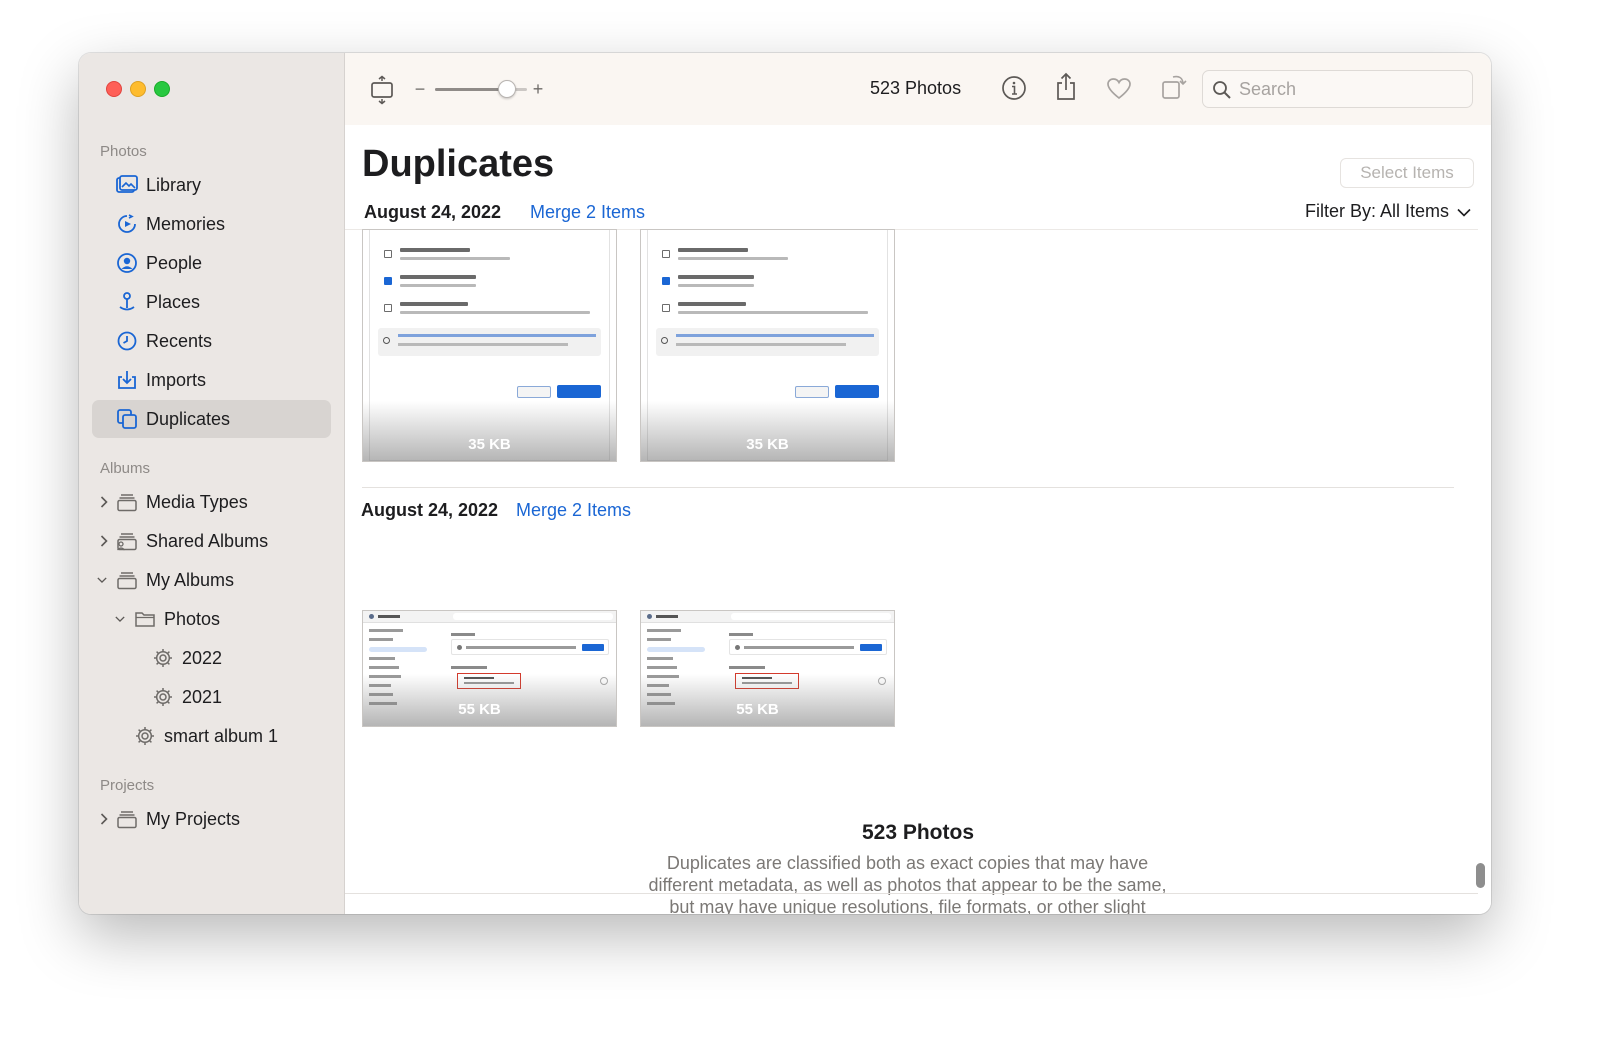 The width and height of the screenshot is (1600, 1038). I want to click on photo-count: 523 Photos, so click(916, 88).